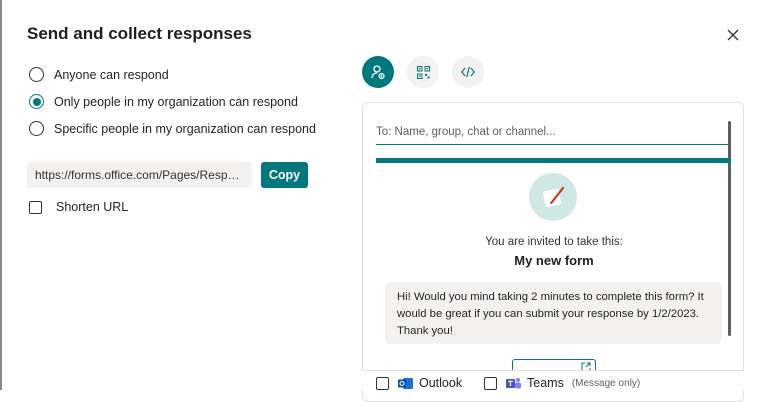  I want to click on form-name: My new form, so click(554, 260).